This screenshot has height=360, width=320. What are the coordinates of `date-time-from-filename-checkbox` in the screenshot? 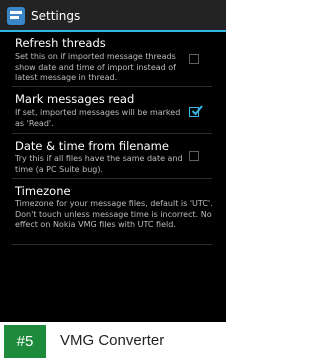 It's located at (194, 156).